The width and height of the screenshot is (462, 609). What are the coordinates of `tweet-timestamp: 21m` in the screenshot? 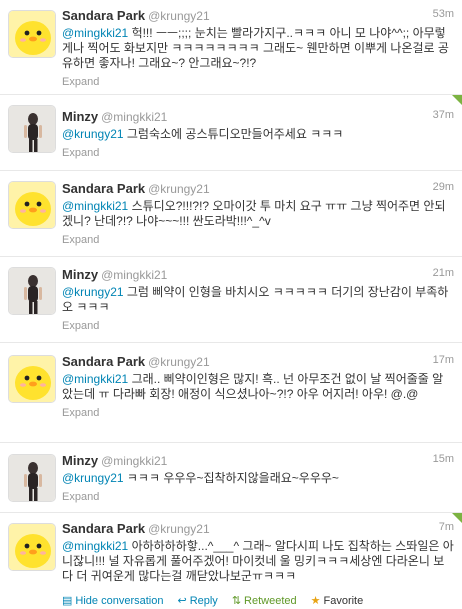 It's located at (443, 273).